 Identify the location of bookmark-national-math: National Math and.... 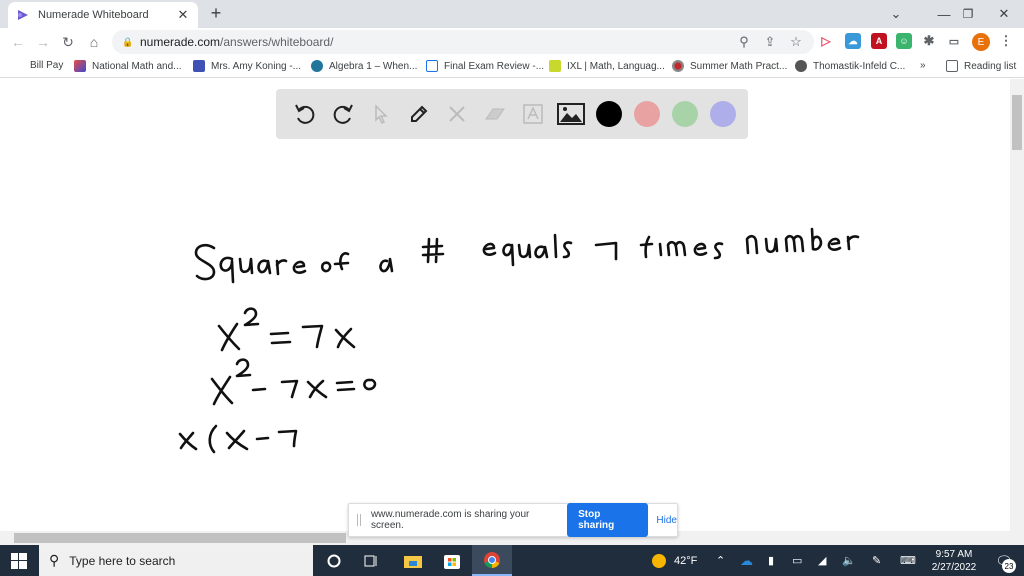
(128, 66).